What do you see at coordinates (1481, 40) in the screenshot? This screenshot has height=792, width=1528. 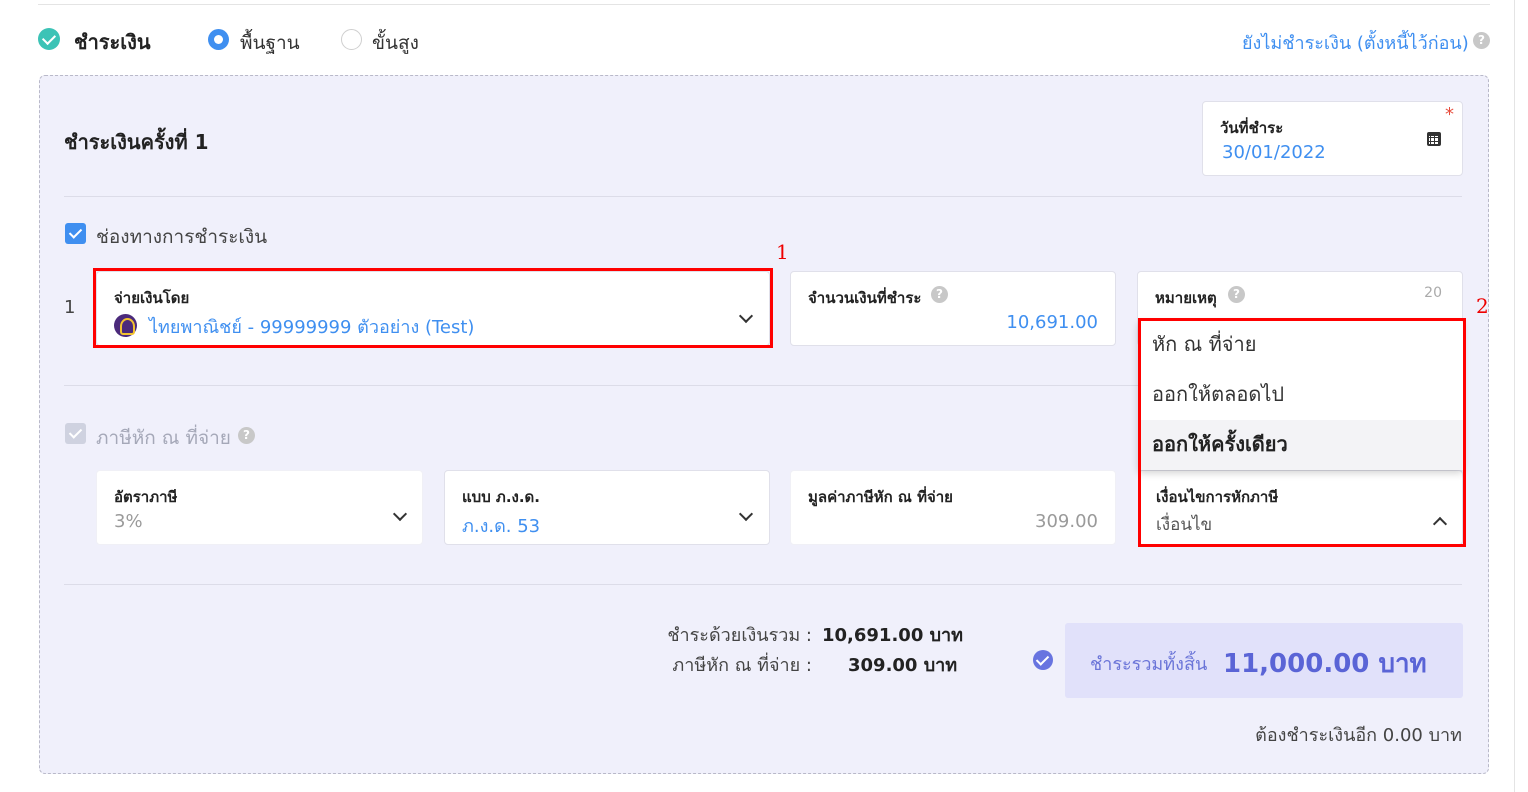 I see `defer-help-icon: ?` at bounding box center [1481, 40].